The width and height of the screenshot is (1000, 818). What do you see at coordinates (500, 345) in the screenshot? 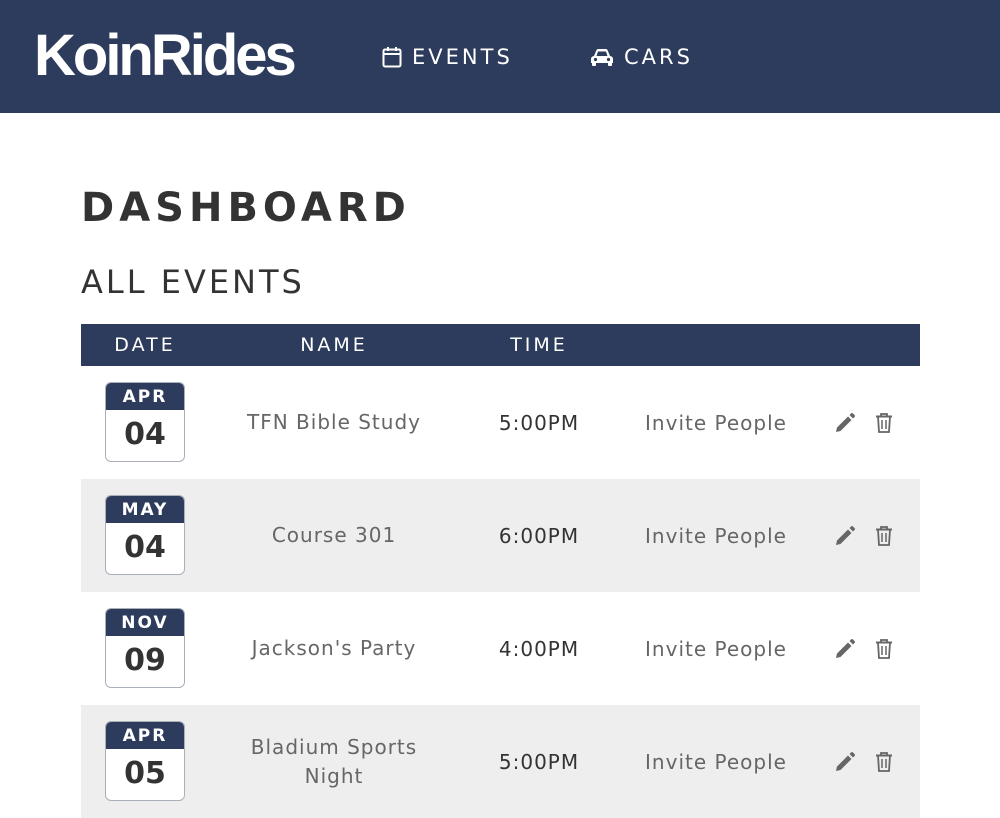
I see `table-header: DATE NAME TIME` at bounding box center [500, 345].